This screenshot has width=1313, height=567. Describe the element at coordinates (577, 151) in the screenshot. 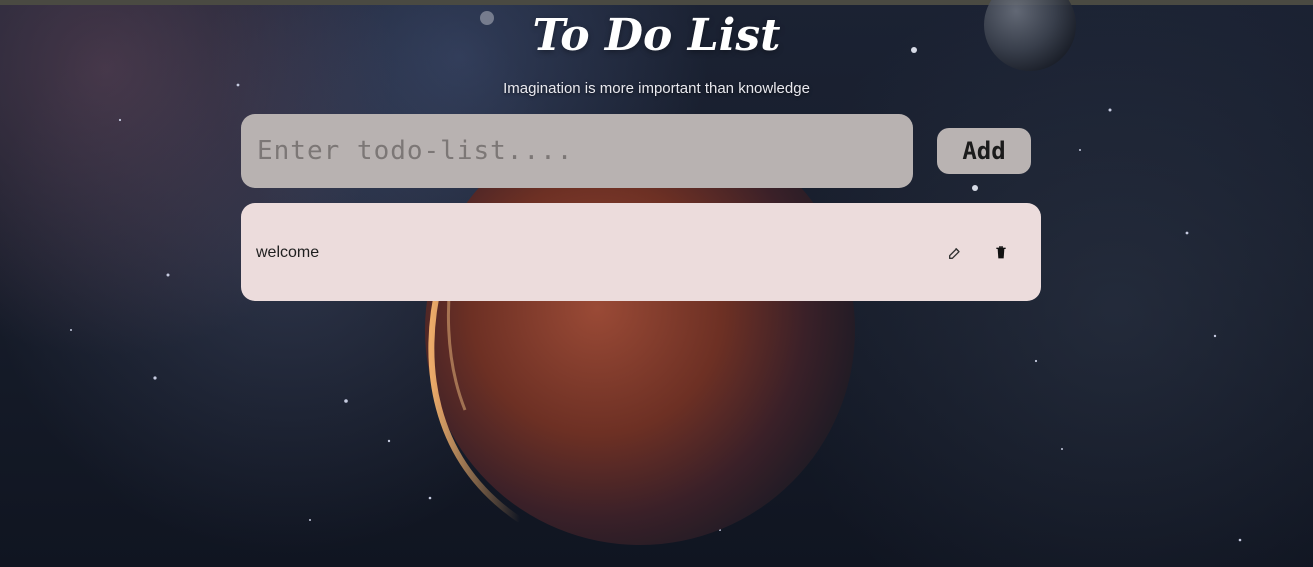

I see `todo-input` at that location.